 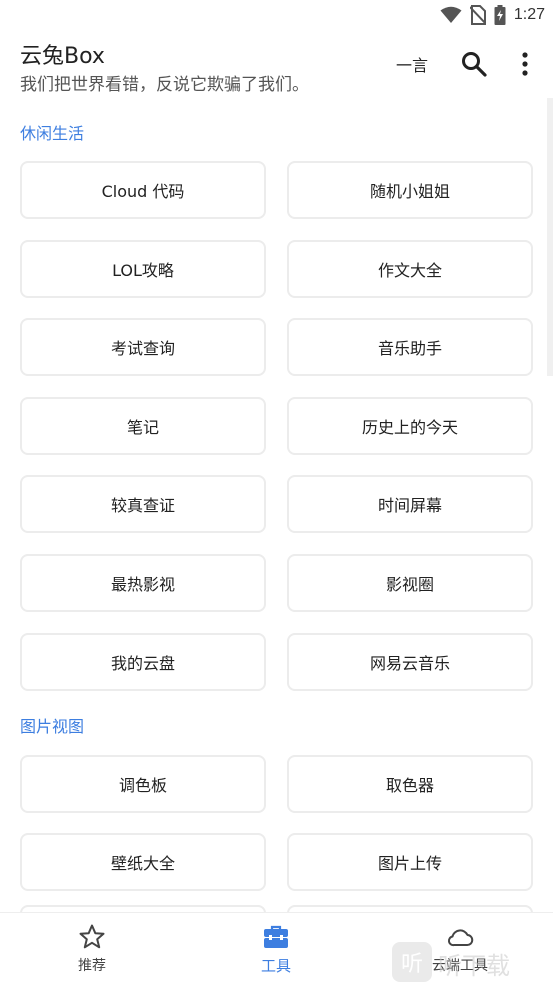 What do you see at coordinates (477, 15) in the screenshot?
I see `no-sim-icon` at bounding box center [477, 15].